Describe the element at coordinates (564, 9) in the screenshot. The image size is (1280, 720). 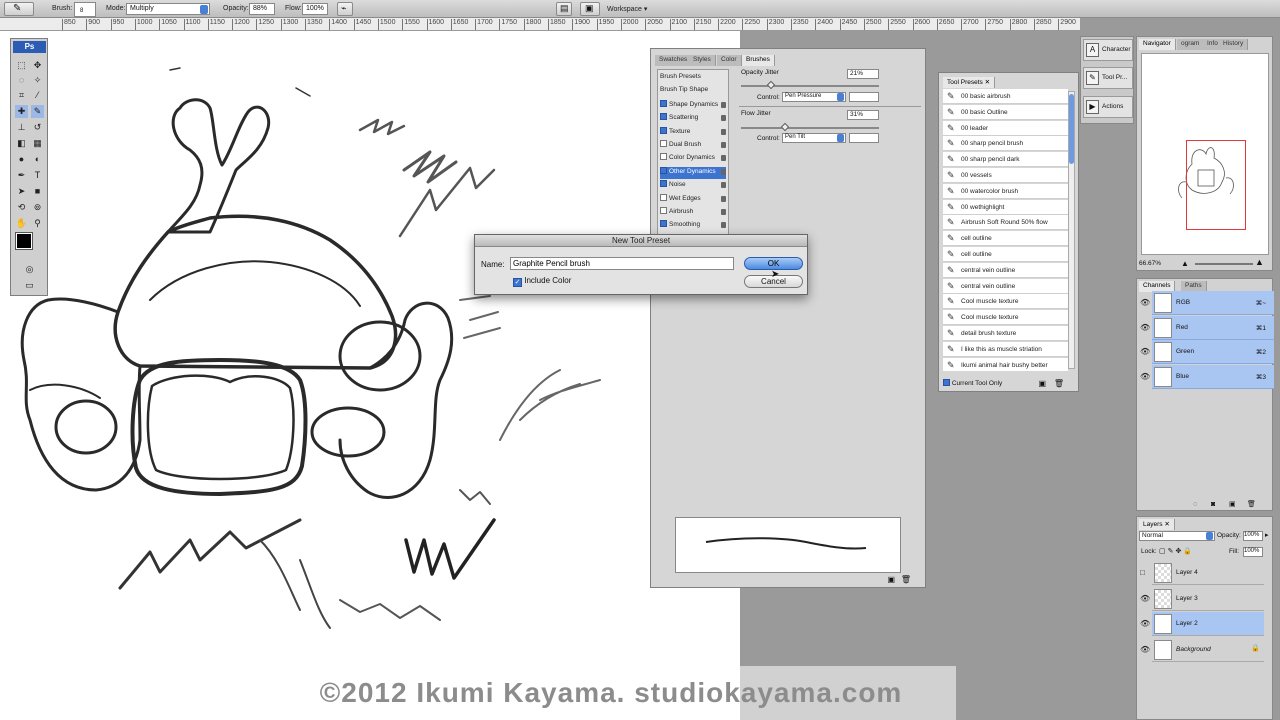
I see `tool-options-button: ▤` at that location.